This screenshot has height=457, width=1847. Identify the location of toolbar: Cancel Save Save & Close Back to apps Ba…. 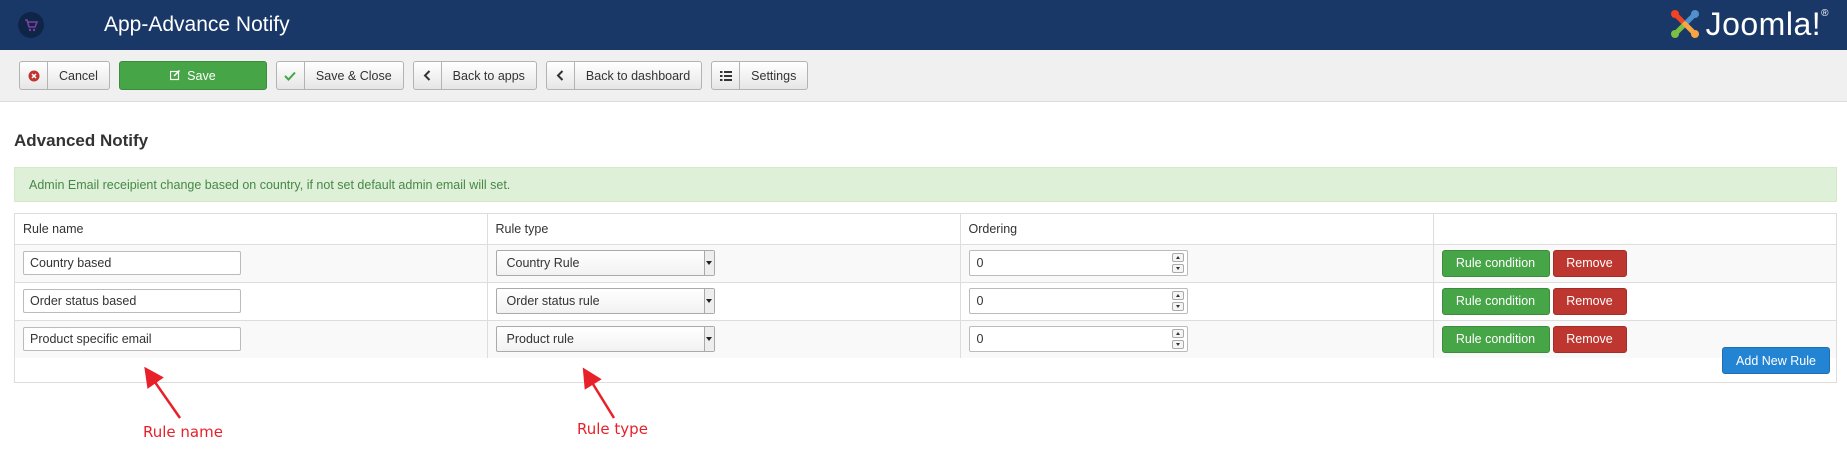
(923, 76).